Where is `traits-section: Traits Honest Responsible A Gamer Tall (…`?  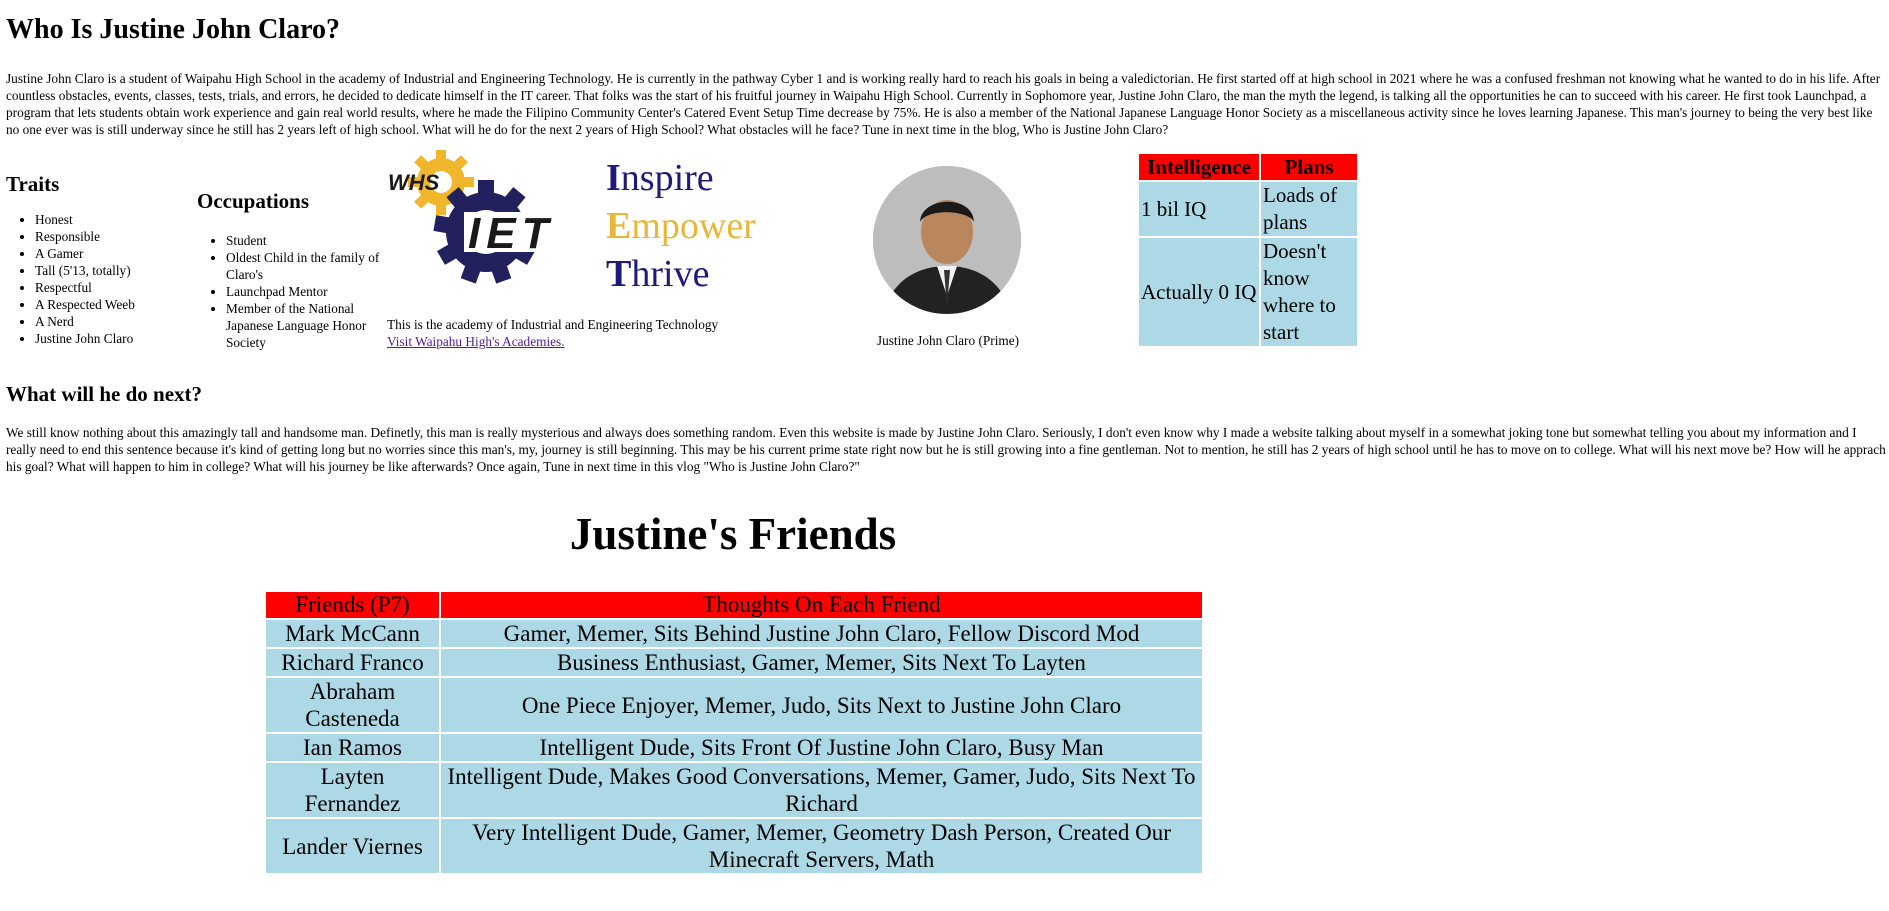
traits-section: Traits Honest Responsible A Gamer Tall (… is located at coordinates (93, 259).